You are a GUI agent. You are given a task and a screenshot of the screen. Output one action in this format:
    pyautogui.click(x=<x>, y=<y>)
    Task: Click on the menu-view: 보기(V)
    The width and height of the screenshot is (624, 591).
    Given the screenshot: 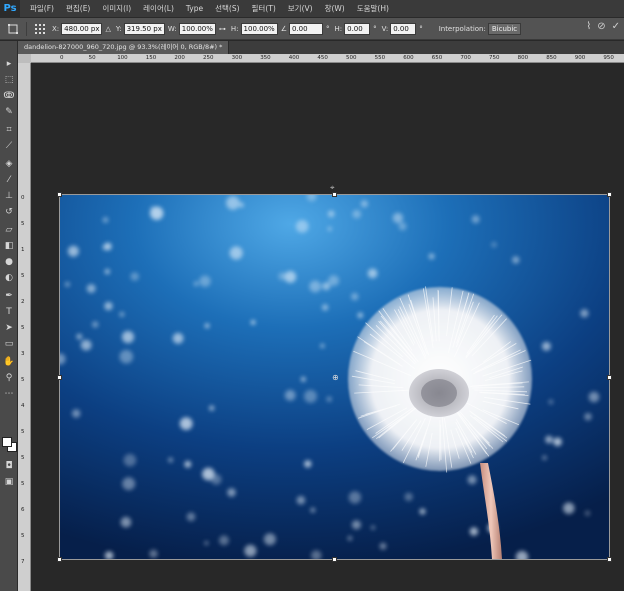 What is the action you would take?
    pyautogui.click(x=300, y=8)
    